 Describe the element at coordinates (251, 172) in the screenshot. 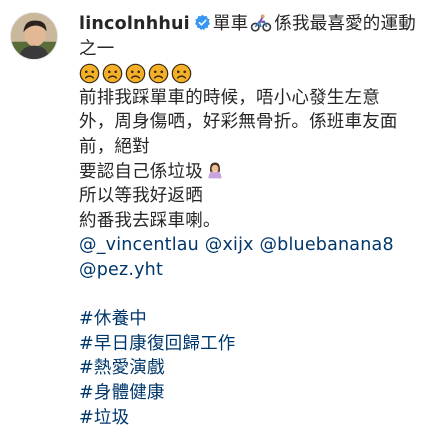

I see `caption-body-line-with-emoji: 要認自己係垃圾` at that location.